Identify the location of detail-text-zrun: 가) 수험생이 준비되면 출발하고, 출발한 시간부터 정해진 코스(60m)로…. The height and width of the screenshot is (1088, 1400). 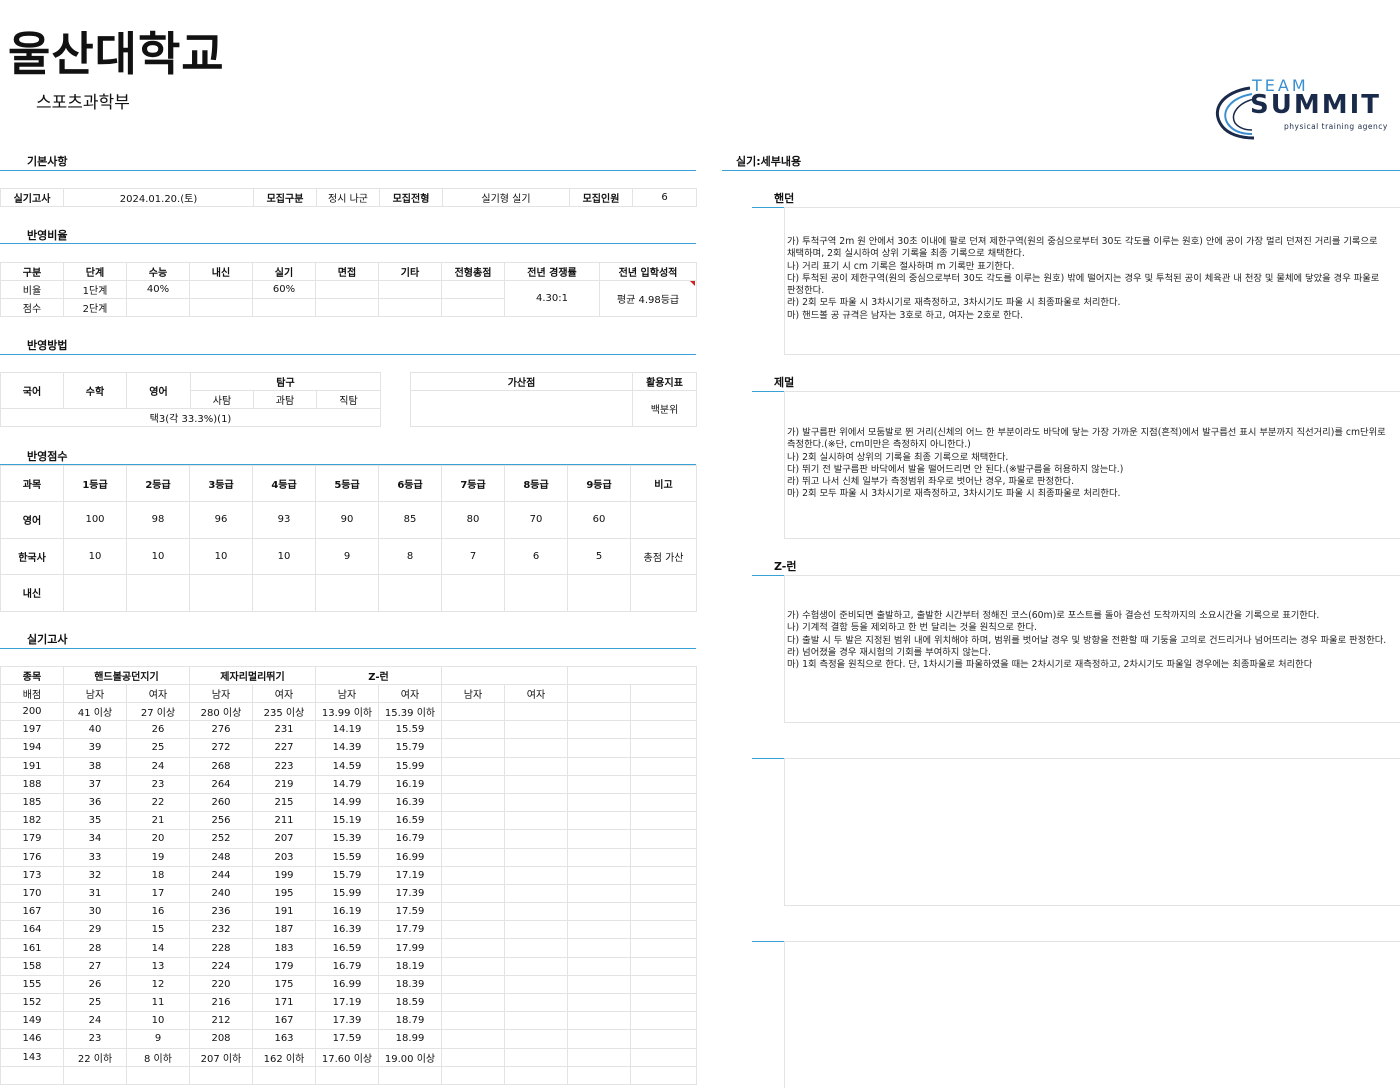
(1087, 640).